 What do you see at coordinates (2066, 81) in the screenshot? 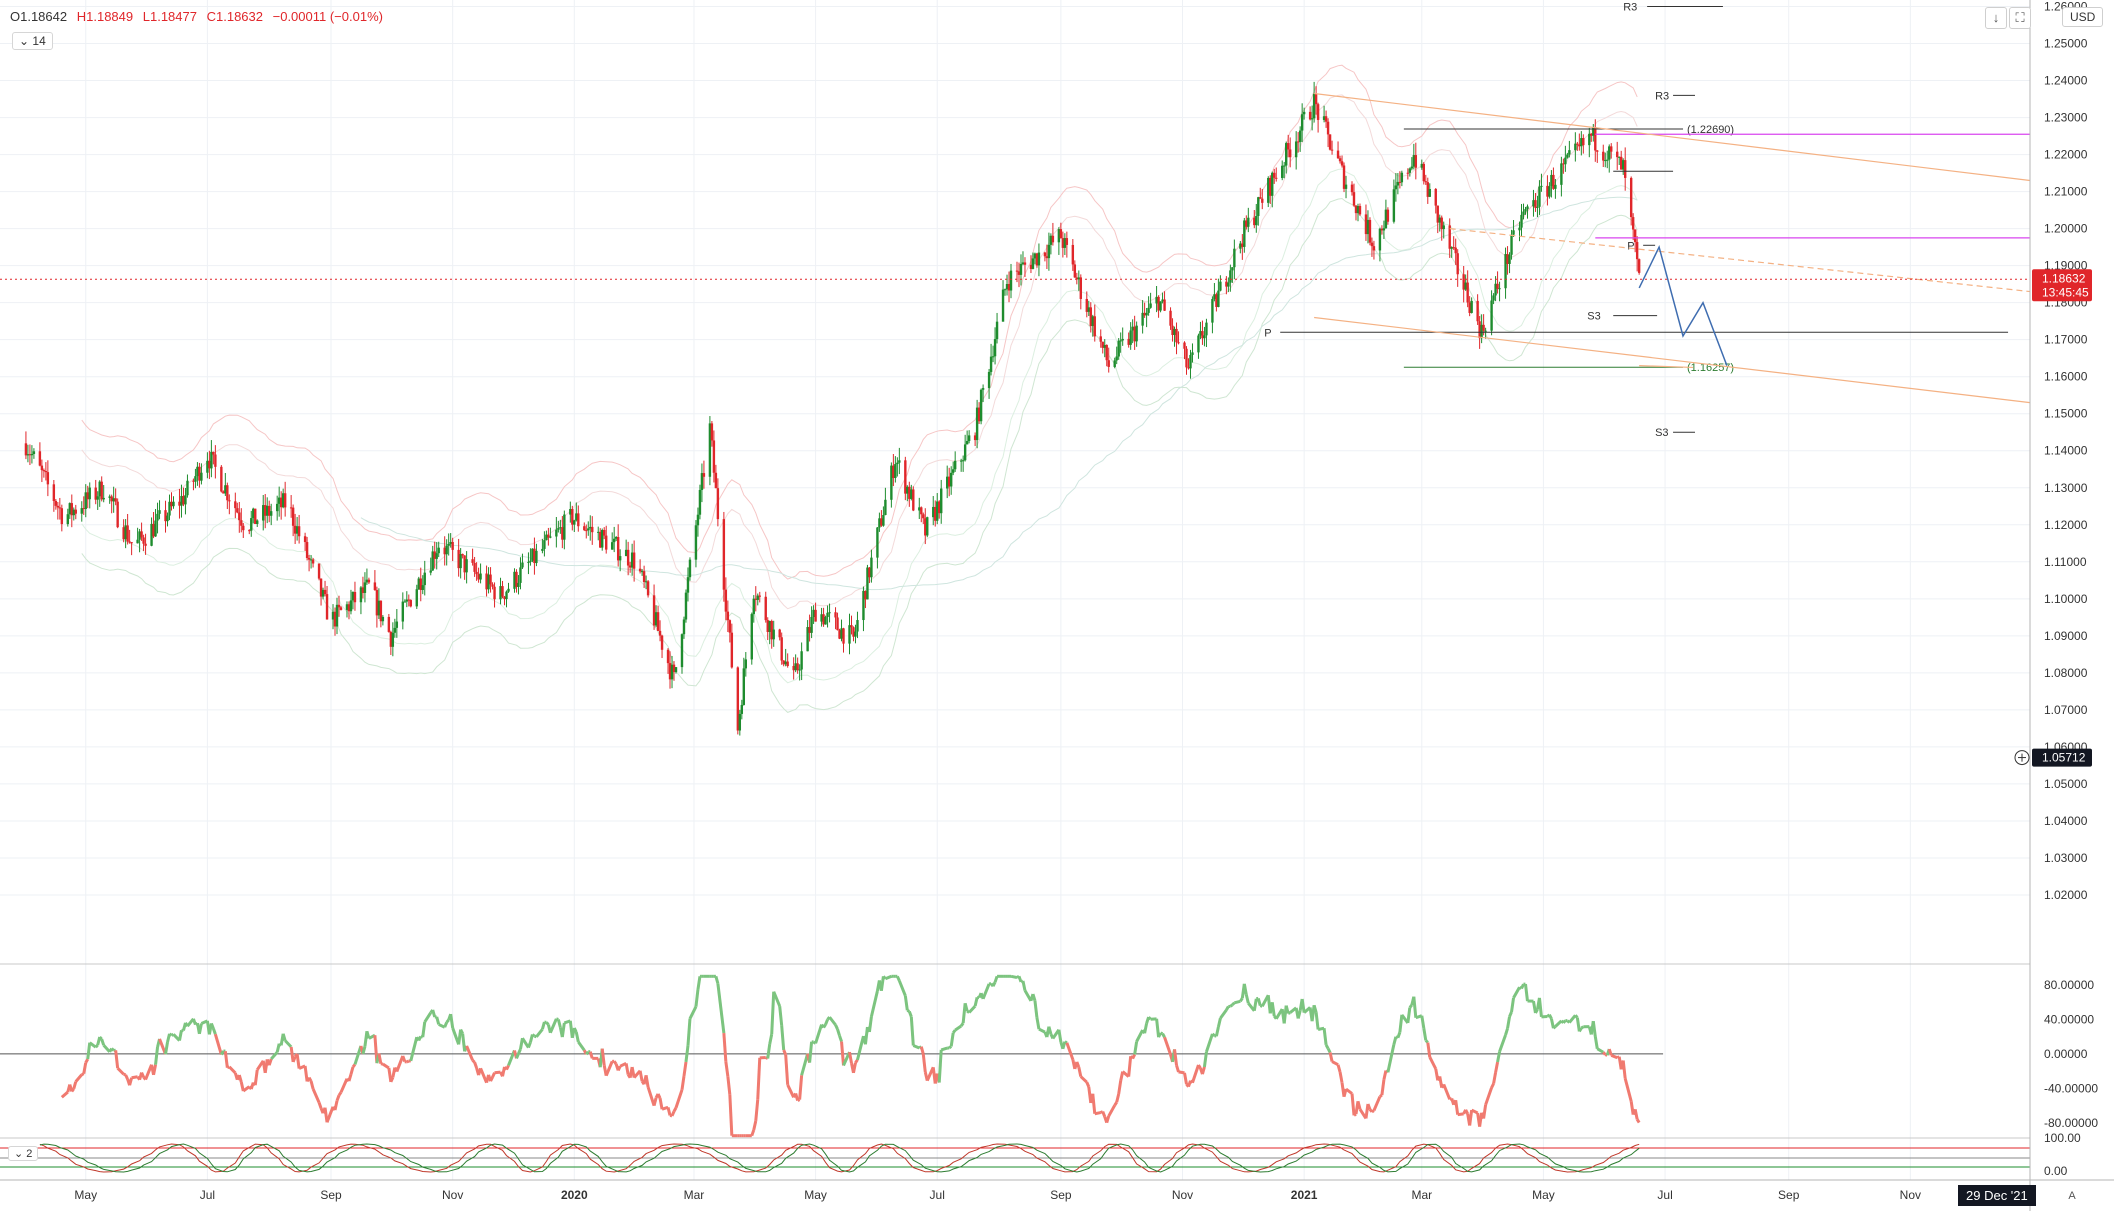
I see `price-tick-label: 1.24000` at bounding box center [2066, 81].